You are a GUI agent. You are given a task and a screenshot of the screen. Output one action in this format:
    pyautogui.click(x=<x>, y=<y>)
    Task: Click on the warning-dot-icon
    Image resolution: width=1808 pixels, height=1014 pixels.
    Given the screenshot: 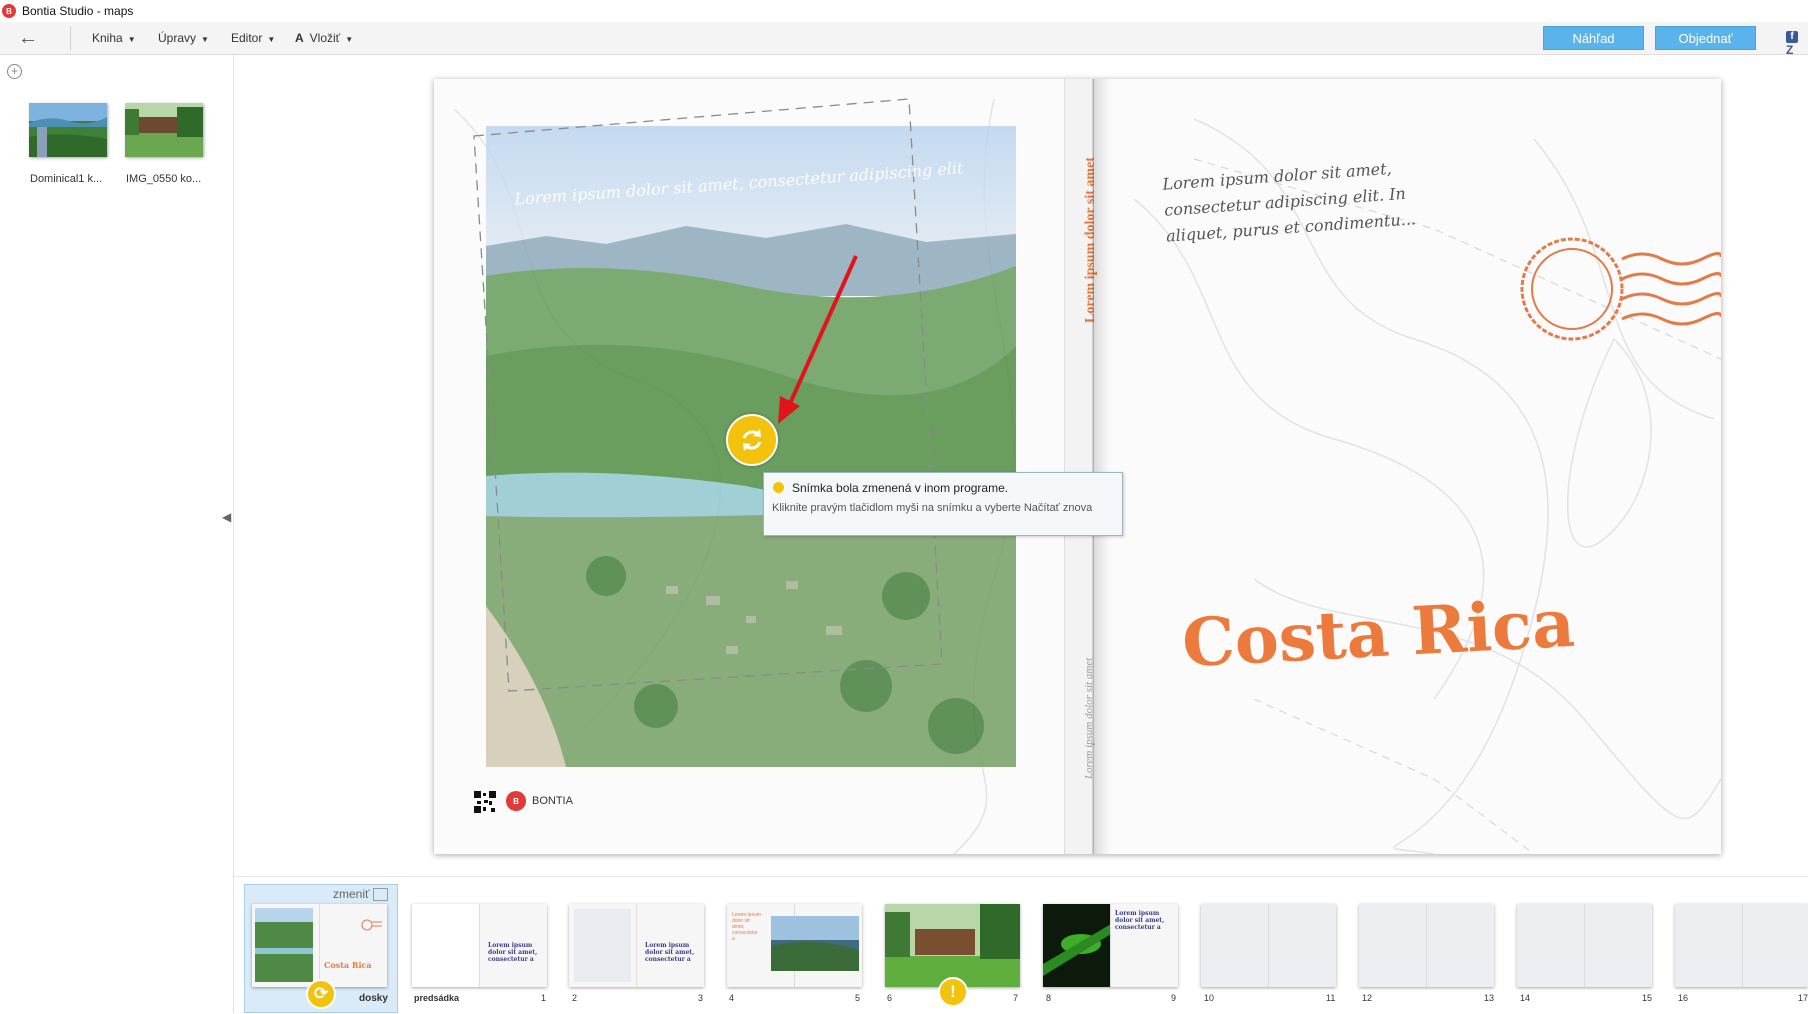 What is the action you would take?
    pyautogui.click(x=778, y=487)
    